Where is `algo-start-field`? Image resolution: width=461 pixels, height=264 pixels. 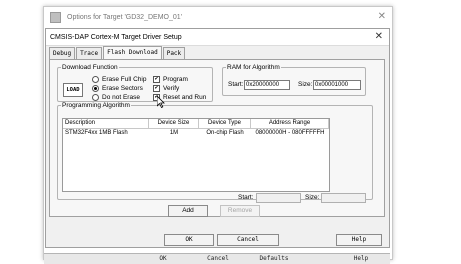 algo-start-field is located at coordinates (278, 198).